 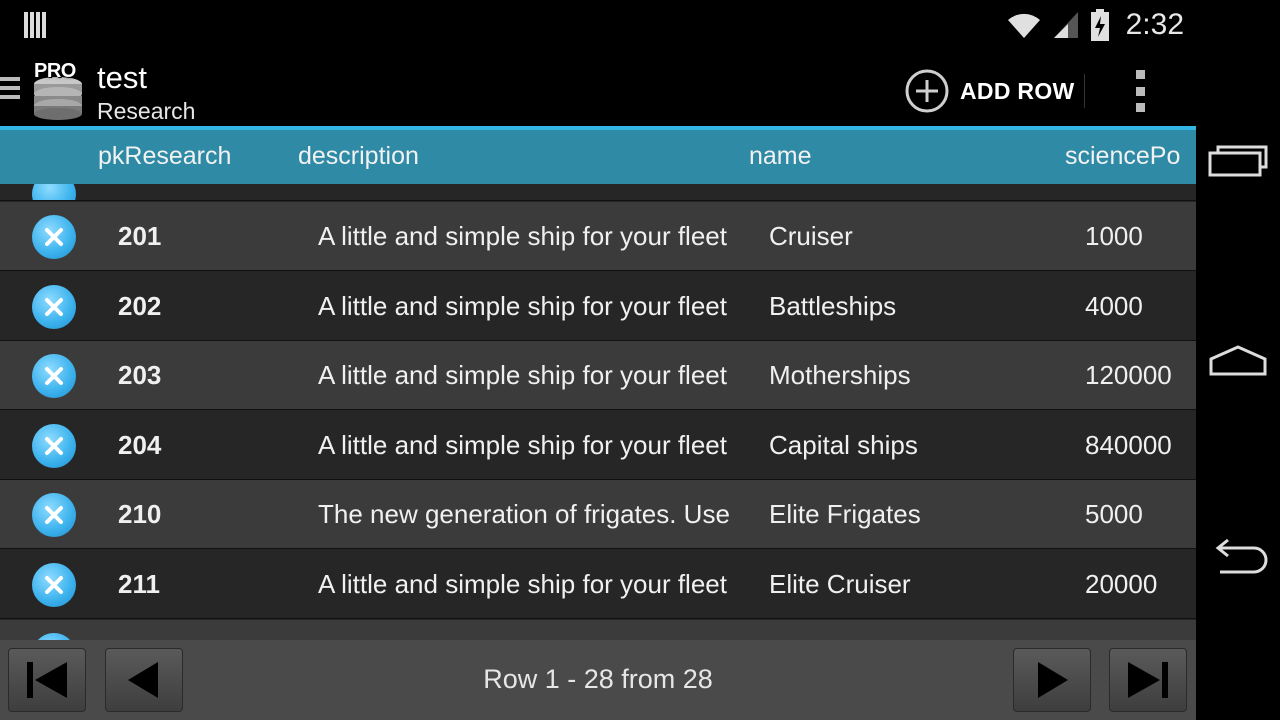 I want to click on skip-last-icon, so click(x=1148, y=680).